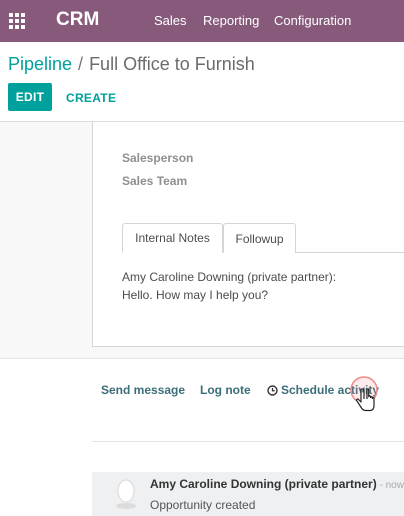  I want to click on breadcrumb: Pipeline / Full Office to Furnish, so click(131, 64).